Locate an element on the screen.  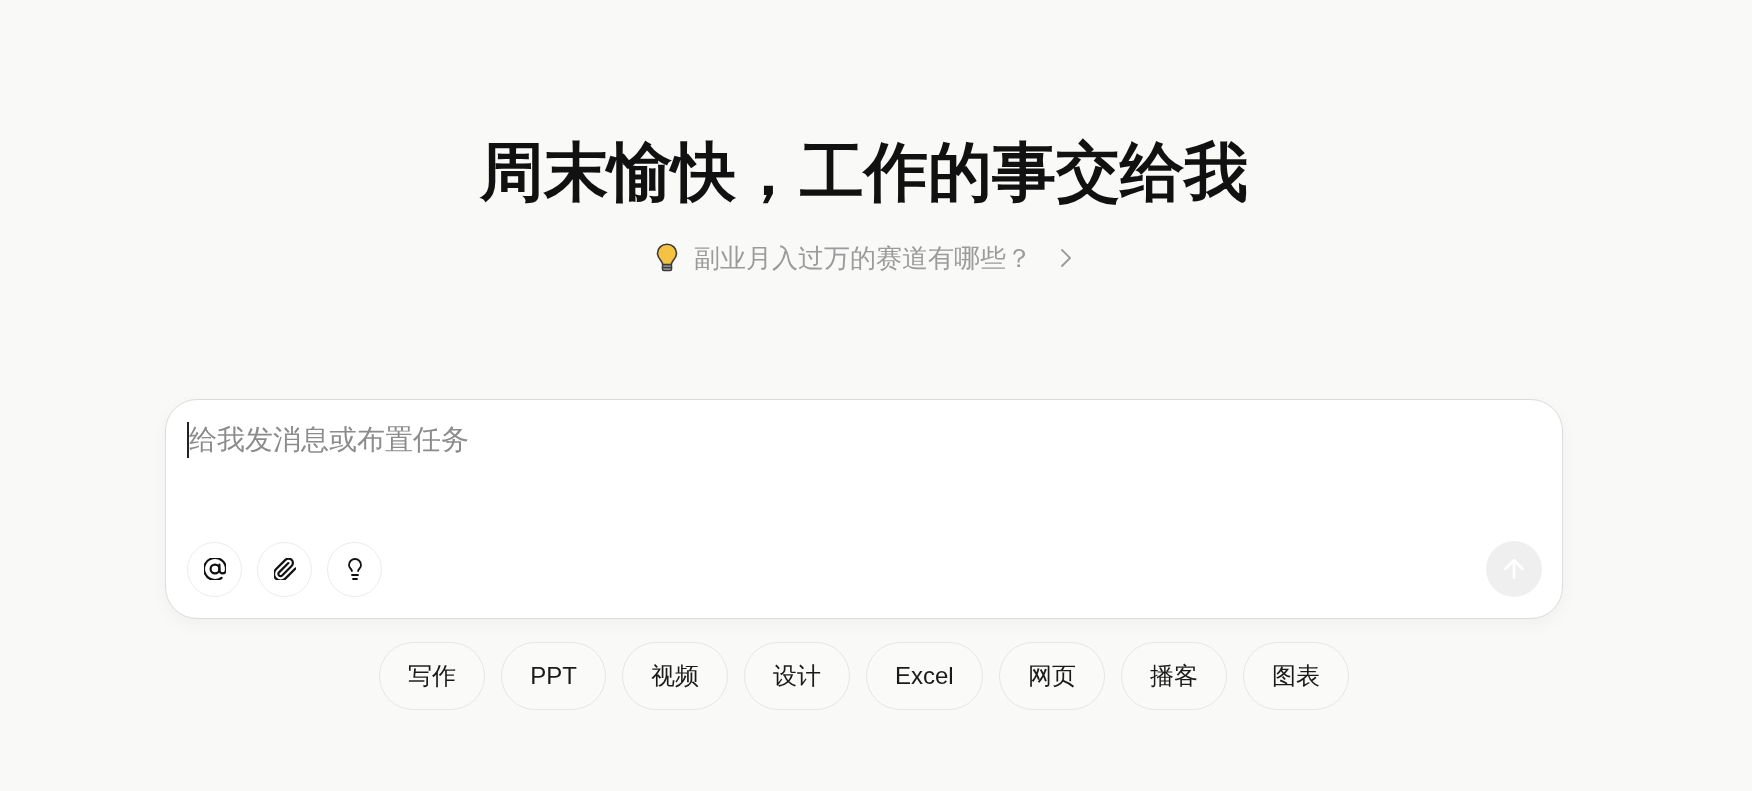
quick-action-chip: Excel is located at coordinates (924, 676).